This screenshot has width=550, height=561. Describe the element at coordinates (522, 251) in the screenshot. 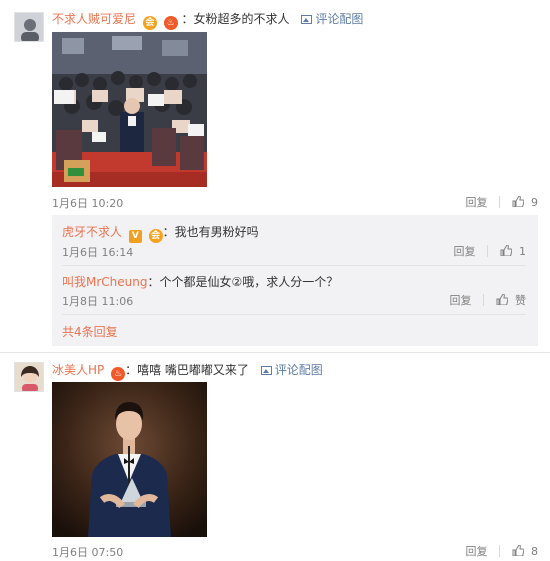

I see `like-count: 1` at that location.